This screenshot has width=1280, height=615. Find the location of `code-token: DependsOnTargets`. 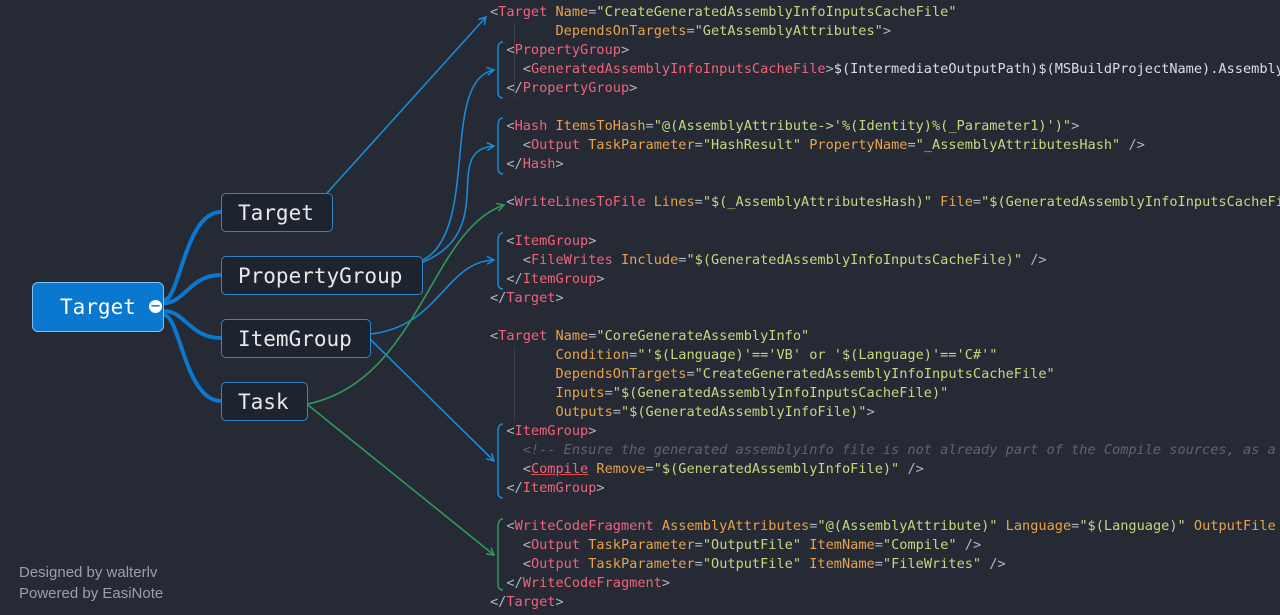

code-token: DependsOnTargets is located at coordinates (621, 373).